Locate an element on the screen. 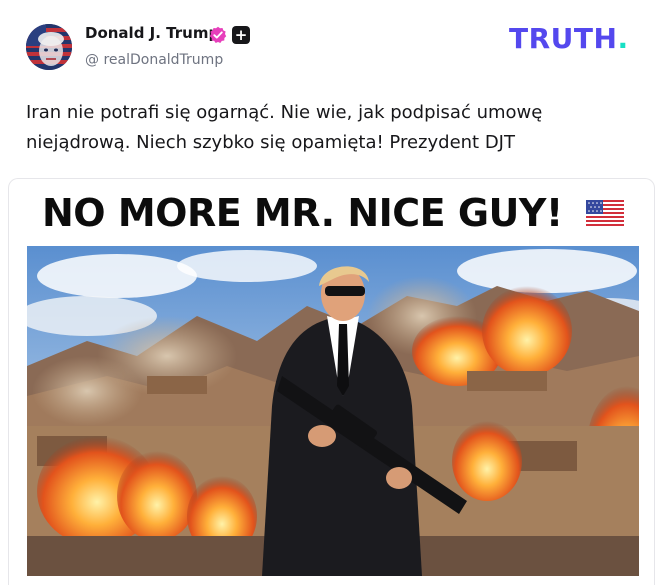  avatar is located at coordinates (49, 47).